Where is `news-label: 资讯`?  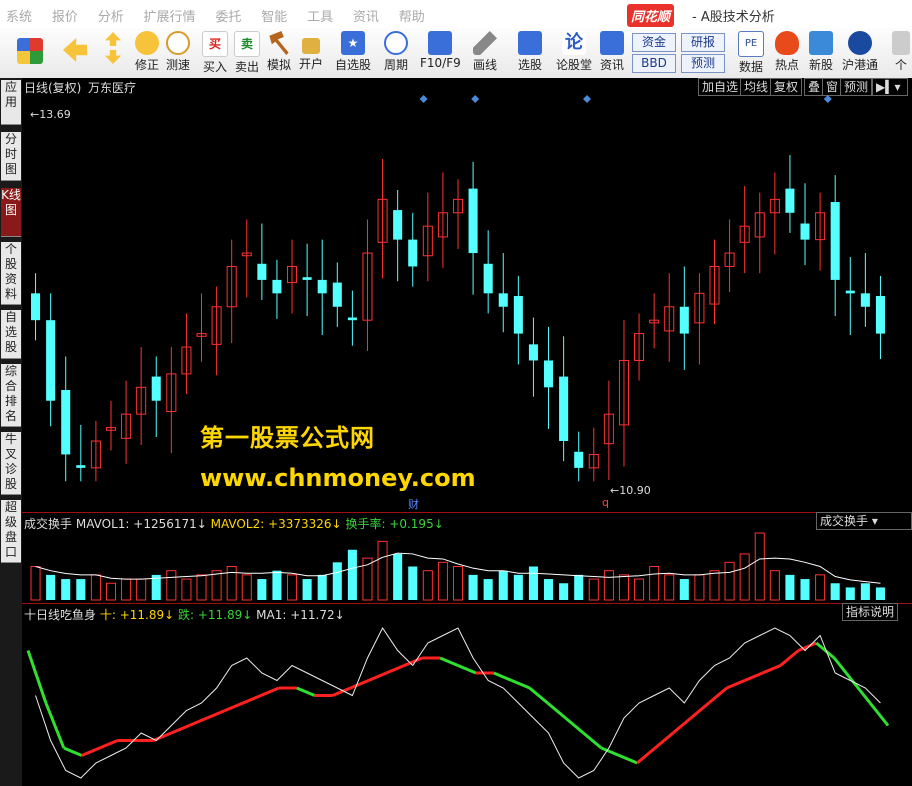 news-label: 资讯 is located at coordinates (611, 65).